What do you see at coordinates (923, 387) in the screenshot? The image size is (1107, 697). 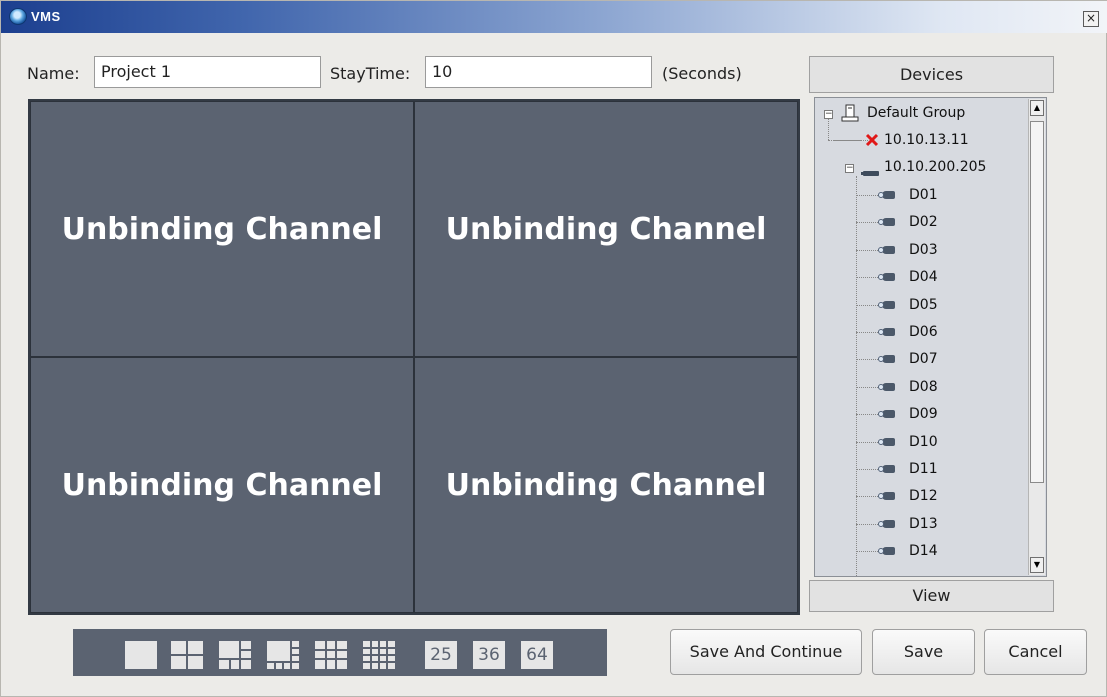 I see `tree-item-channel: D08` at bounding box center [923, 387].